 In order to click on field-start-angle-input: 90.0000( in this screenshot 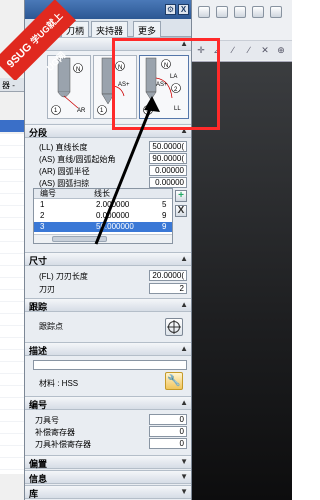, I will do `click(168, 158)`.